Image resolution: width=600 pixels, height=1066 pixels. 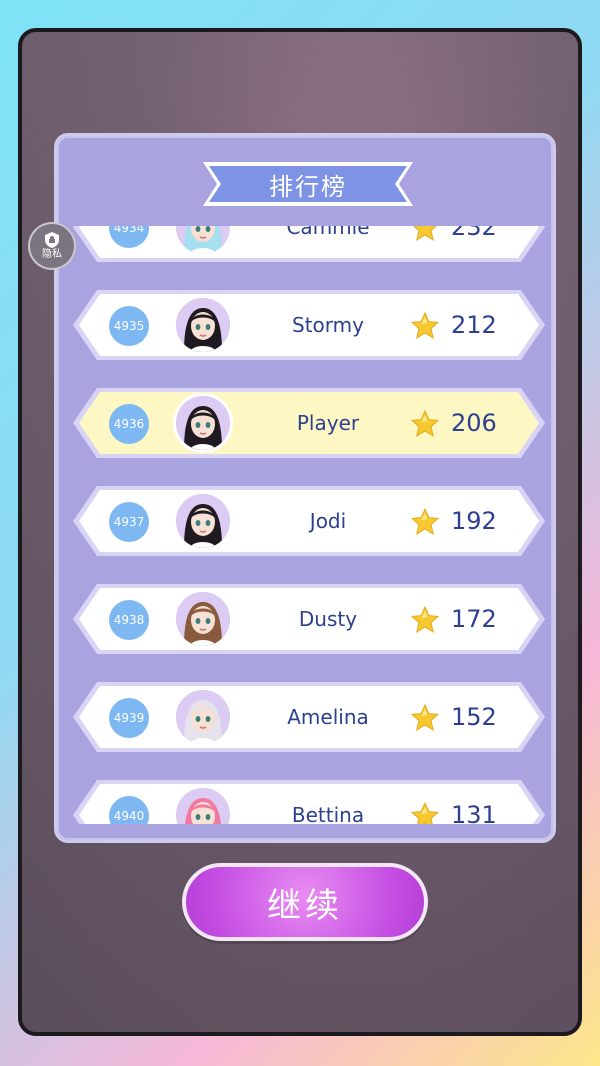 I want to click on leaderboard-row: 4935 Stormy 212, so click(x=309, y=325).